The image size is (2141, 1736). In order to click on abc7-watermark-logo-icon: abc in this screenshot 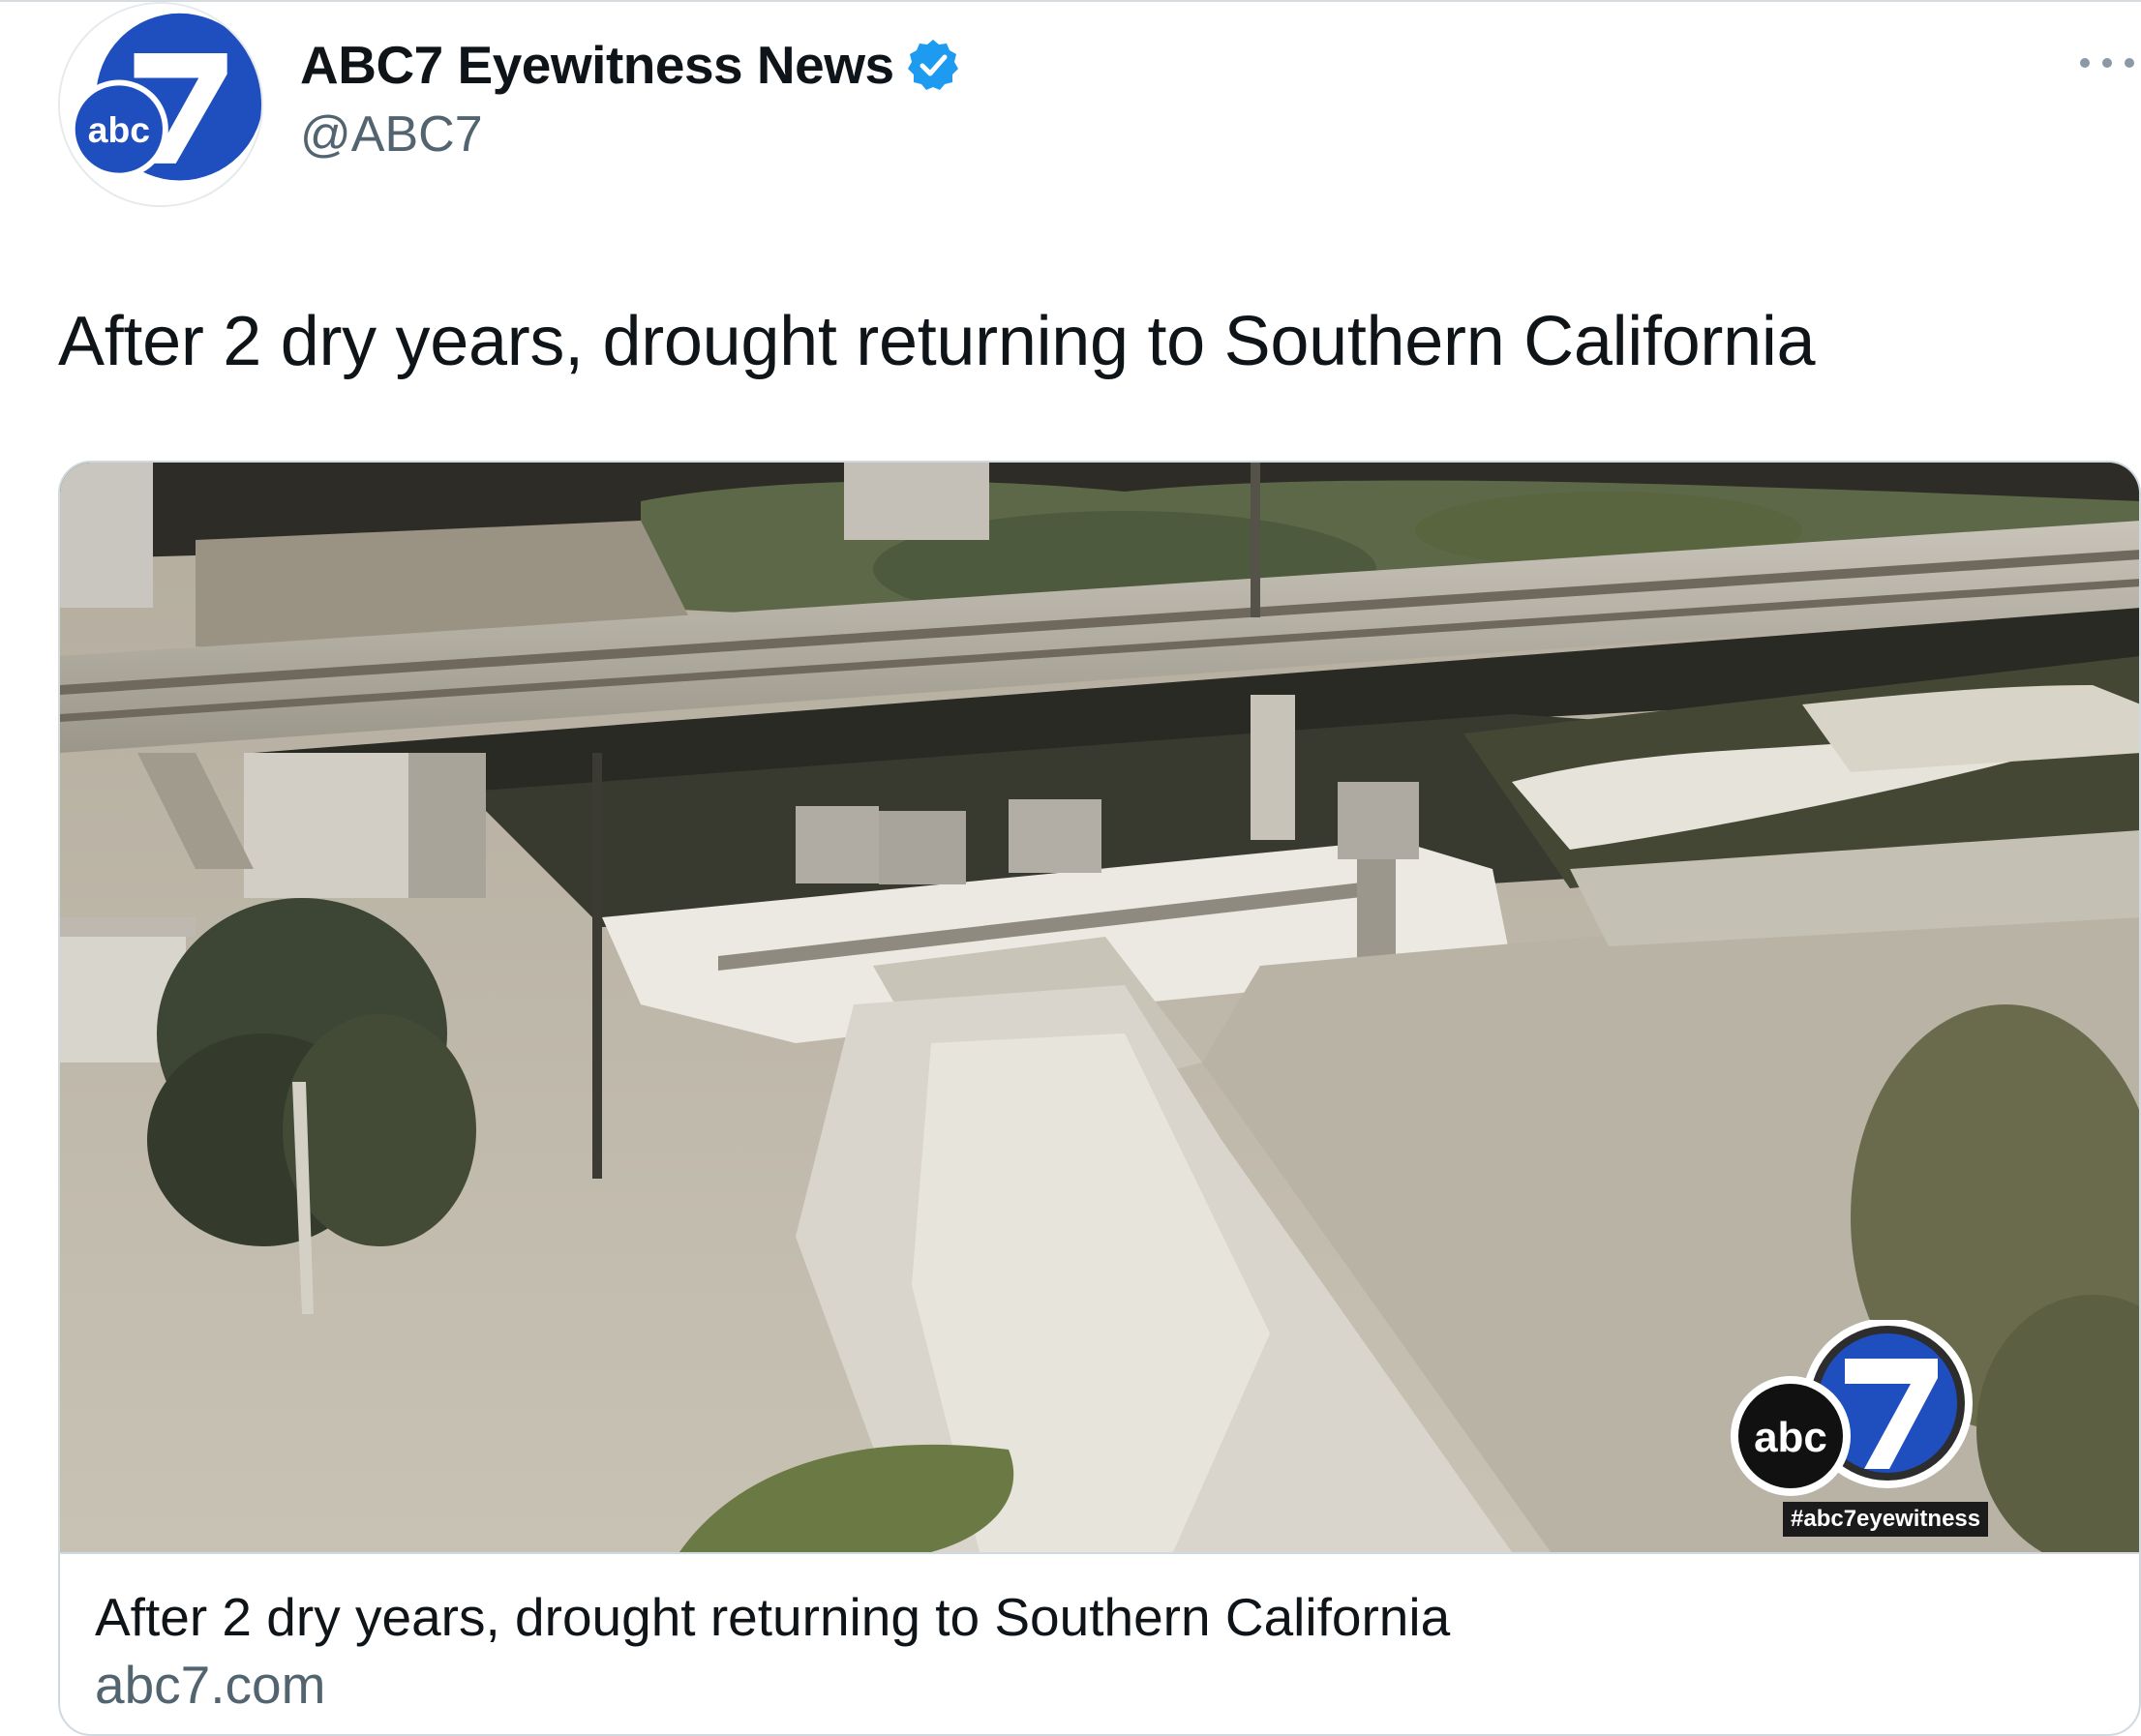, I will do `click(1867, 1412)`.